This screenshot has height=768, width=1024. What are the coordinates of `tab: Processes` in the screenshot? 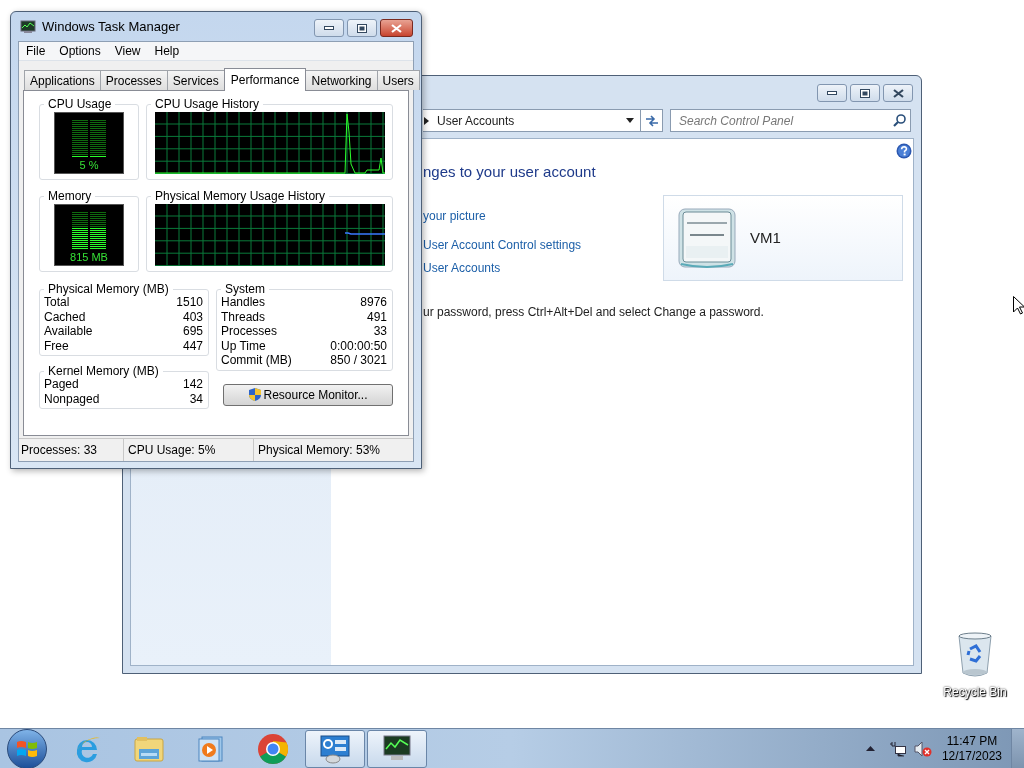 It's located at (133, 80).